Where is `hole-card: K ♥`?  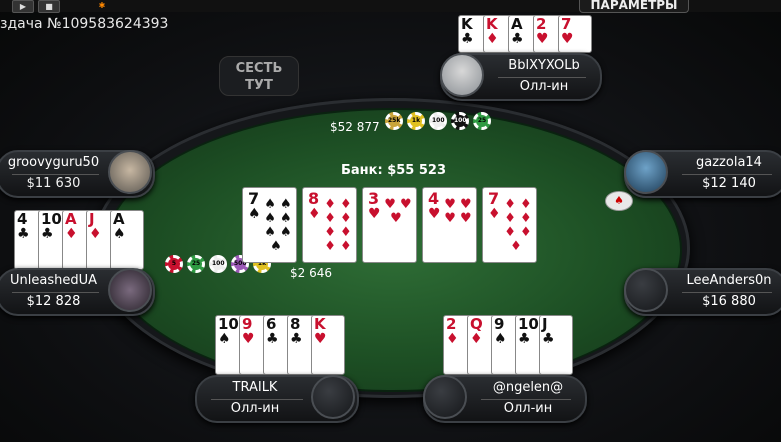
hole-card: K ♥ is located at coordinates (328, 345).